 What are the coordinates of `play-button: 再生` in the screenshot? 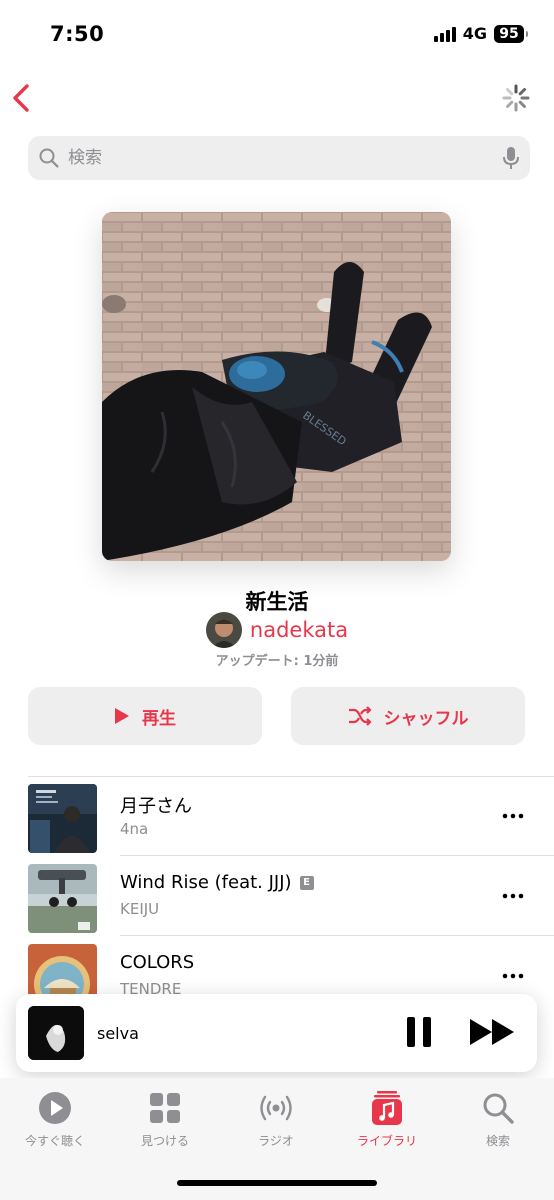 It's located at (145, 716).